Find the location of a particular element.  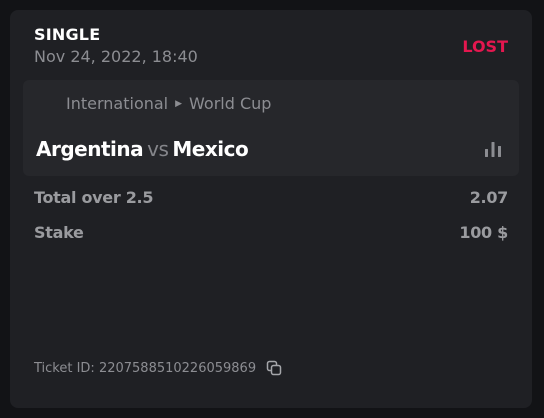

bar-chart-icon is located at coordinates (493, 149).